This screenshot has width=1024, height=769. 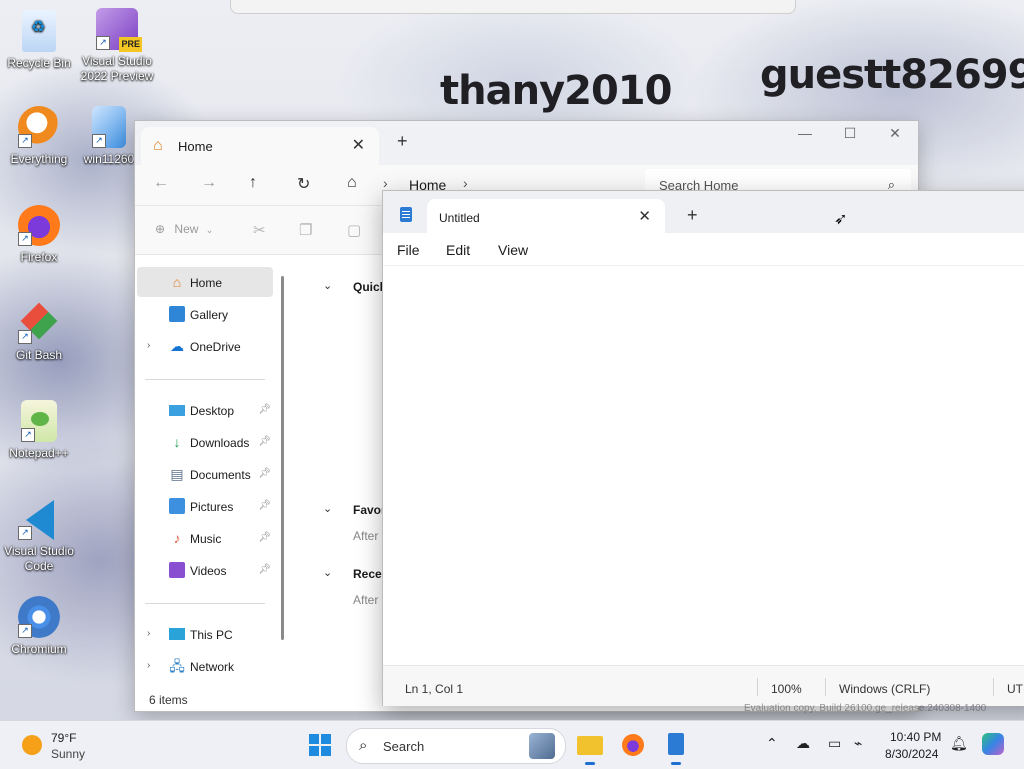 I want to click on explorer-tab-home: ⌂ Home ✕, so click(x=260, y=146).